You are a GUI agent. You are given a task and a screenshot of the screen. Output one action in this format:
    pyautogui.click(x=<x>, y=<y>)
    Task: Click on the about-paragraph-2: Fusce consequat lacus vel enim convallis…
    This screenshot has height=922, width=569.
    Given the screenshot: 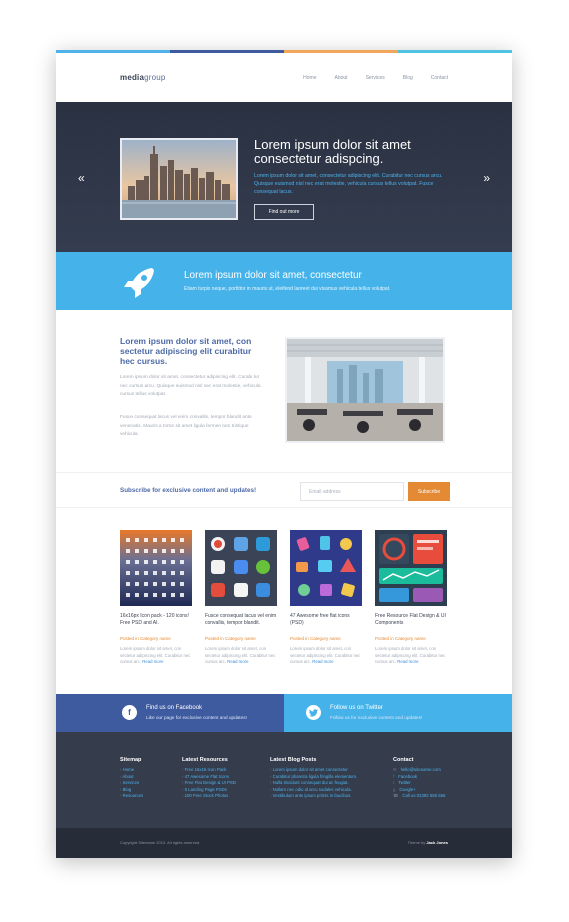 What is the action you would take?
    pyautogui.click(x=186, y=426)
    